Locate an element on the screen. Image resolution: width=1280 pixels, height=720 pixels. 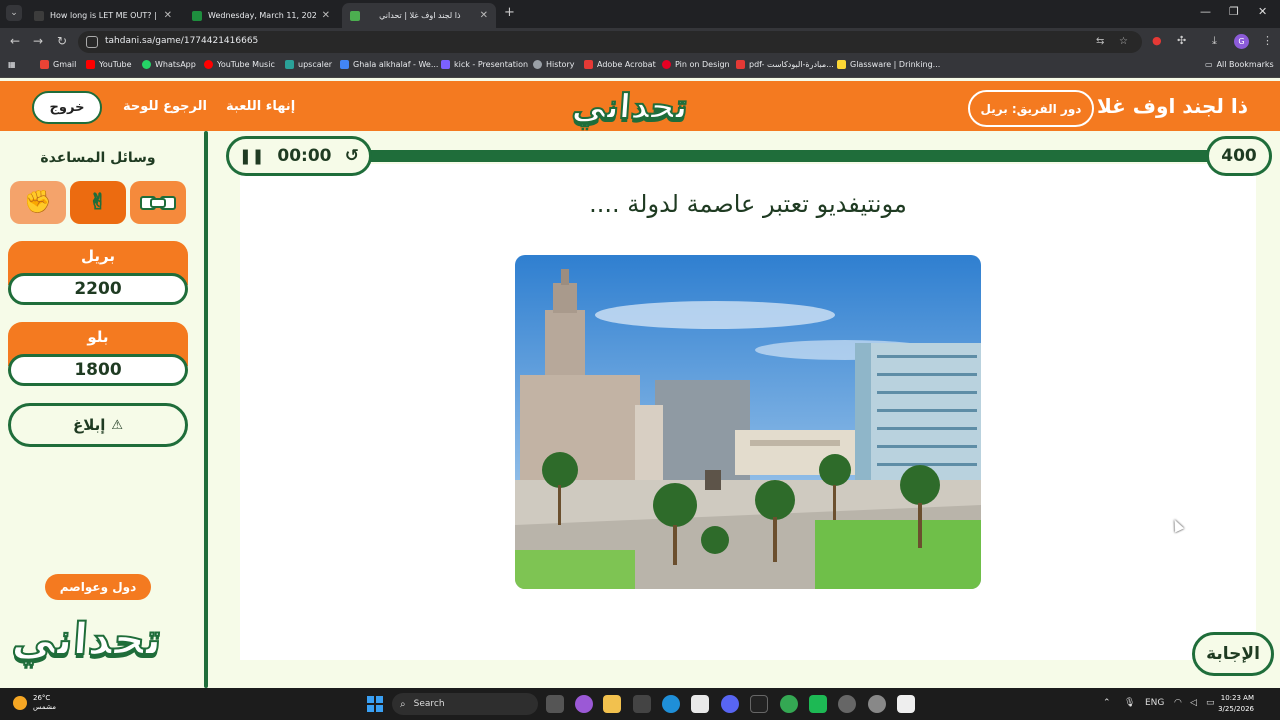
game-title: ذا لجند اوف غلا is located at coordinates (1172, 106).